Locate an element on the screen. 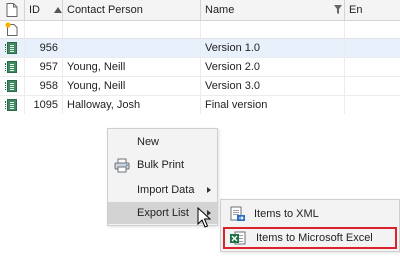  cell-name: Version 2.0 is located at coordinates (273, 67).